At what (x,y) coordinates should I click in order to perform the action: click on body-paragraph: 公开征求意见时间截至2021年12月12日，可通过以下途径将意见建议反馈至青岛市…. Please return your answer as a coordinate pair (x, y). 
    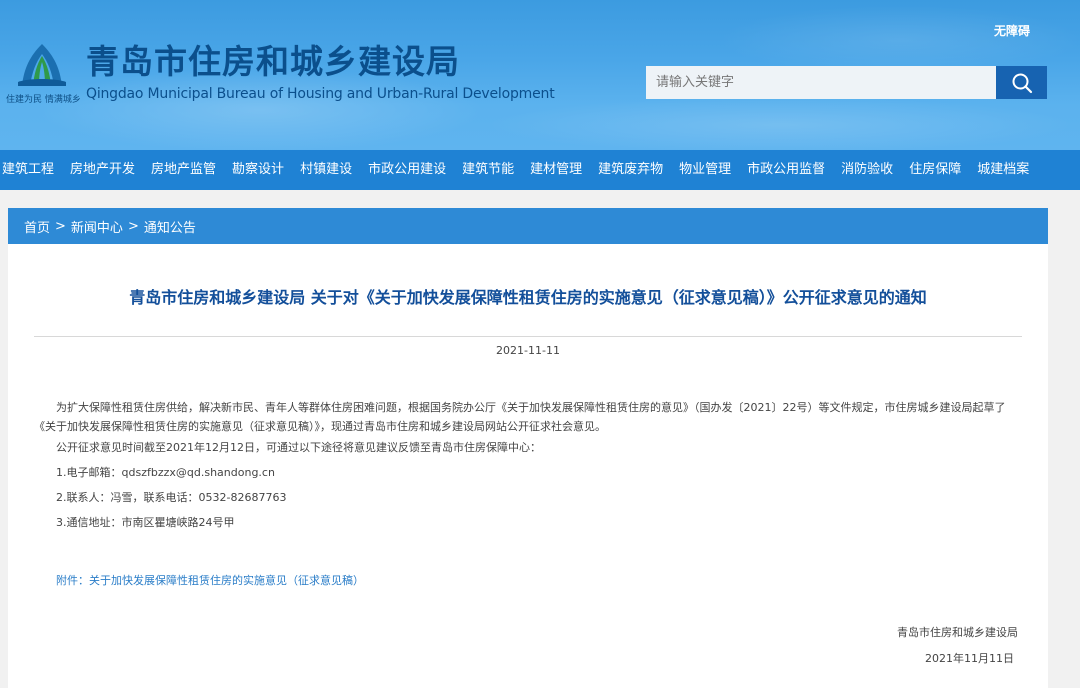
    Looking at the image, I should click on (298, 447).